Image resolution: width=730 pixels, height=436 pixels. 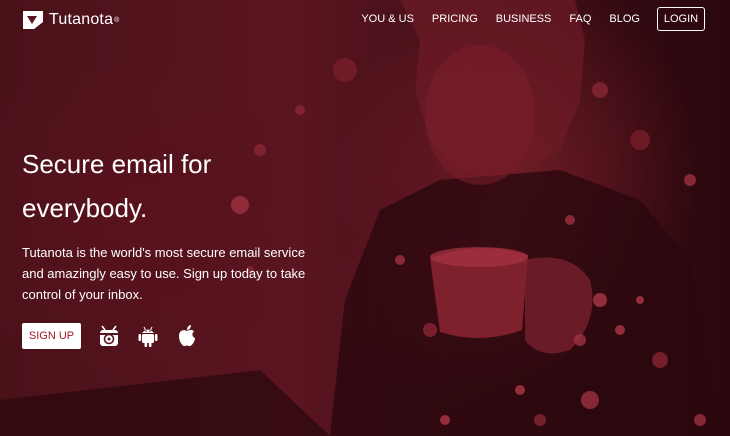 What do you see at coordinates (491, 19) in the screenshot?
I see `main-menu: YOU & US PRICING BUSINESS FAQ BLOG` at bounding box center [491, 19].